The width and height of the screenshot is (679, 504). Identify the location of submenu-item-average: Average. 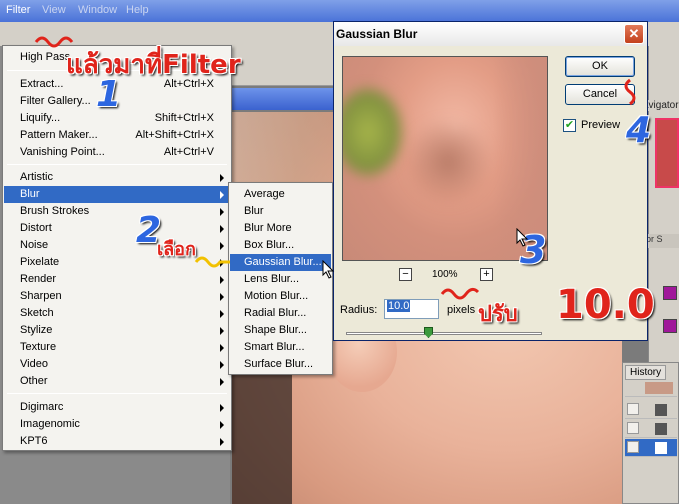
(280, 194).